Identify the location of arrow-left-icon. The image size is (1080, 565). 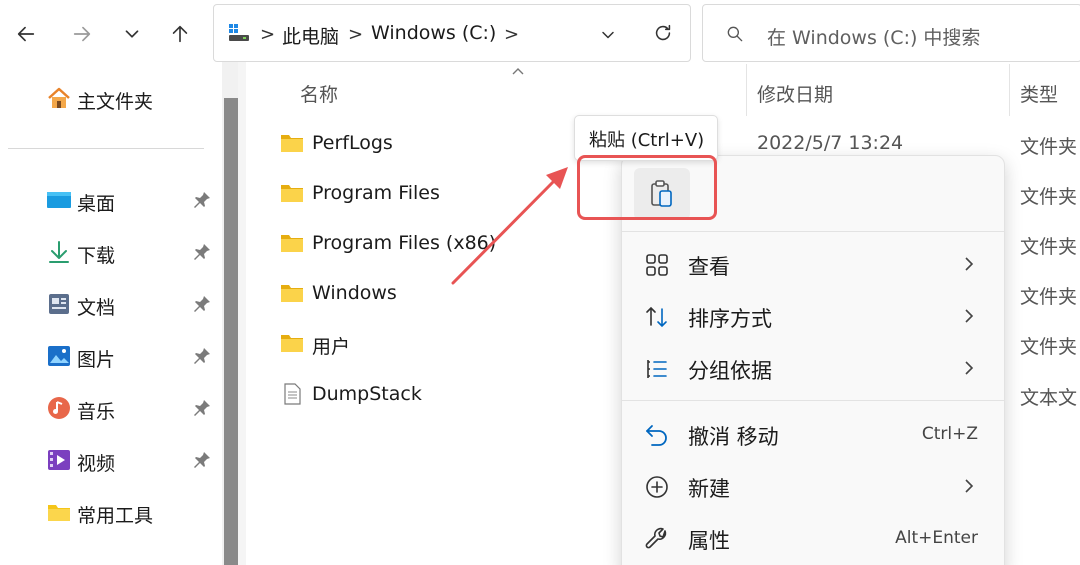
(26, 34).